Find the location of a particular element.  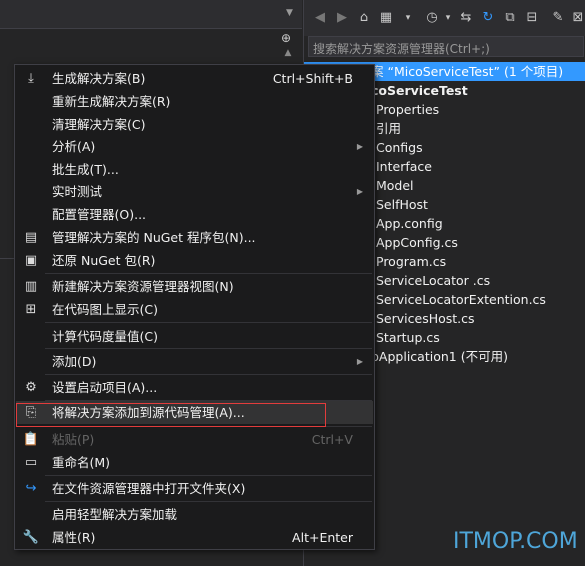

menu-item-label: 分析(A) is located at coordinates (74, 146).